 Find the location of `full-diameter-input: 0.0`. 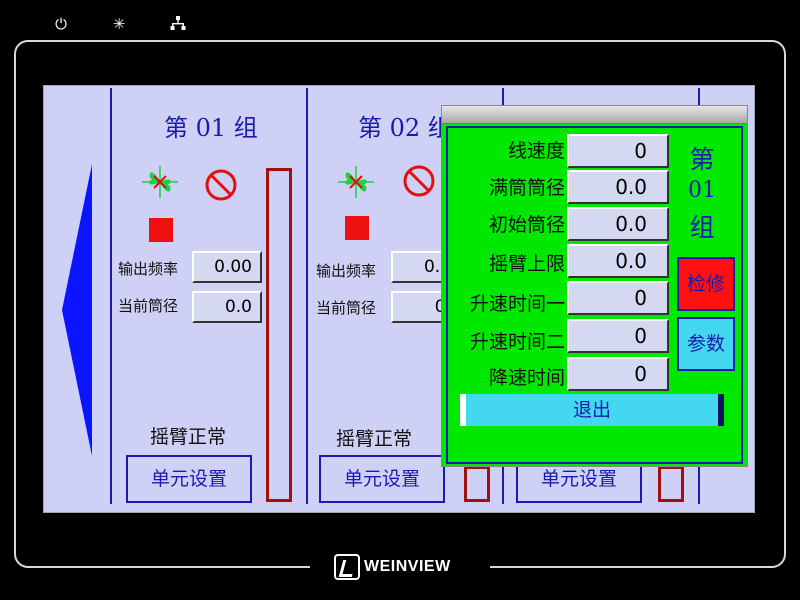

full-diameter-input: 0.0 is located at coordinates (618, 187).